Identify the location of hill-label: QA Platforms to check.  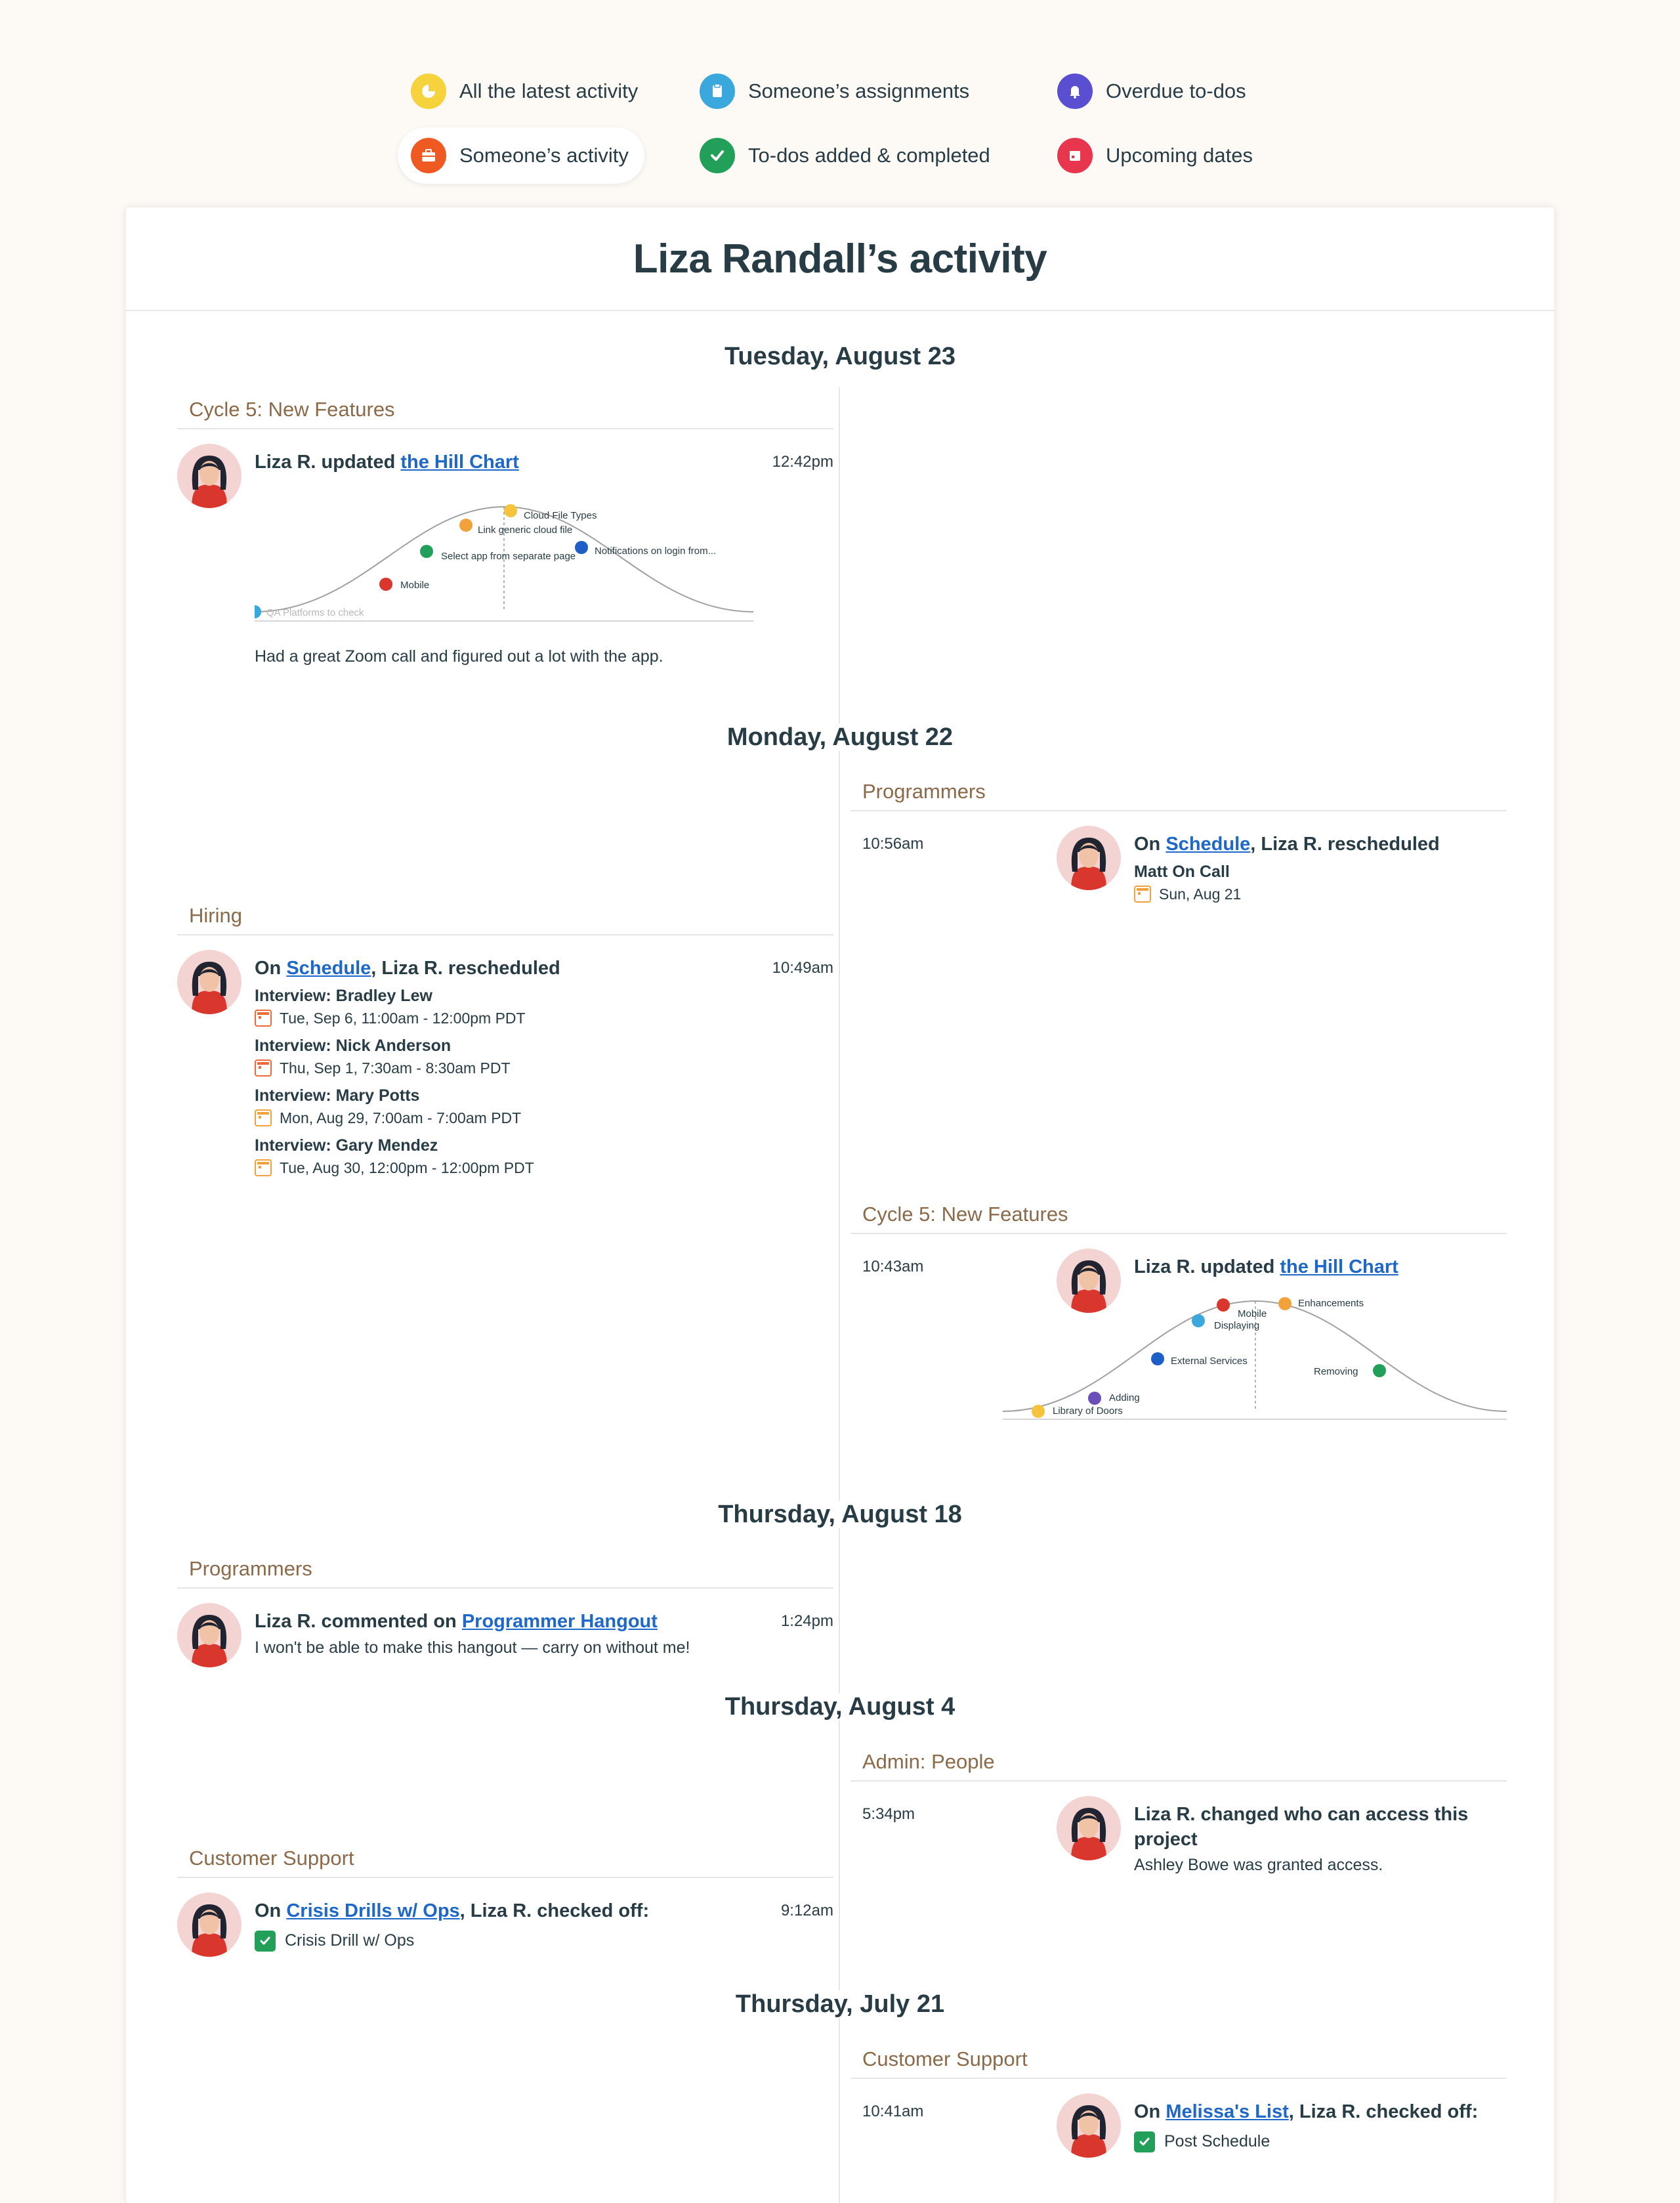
(315, 612).